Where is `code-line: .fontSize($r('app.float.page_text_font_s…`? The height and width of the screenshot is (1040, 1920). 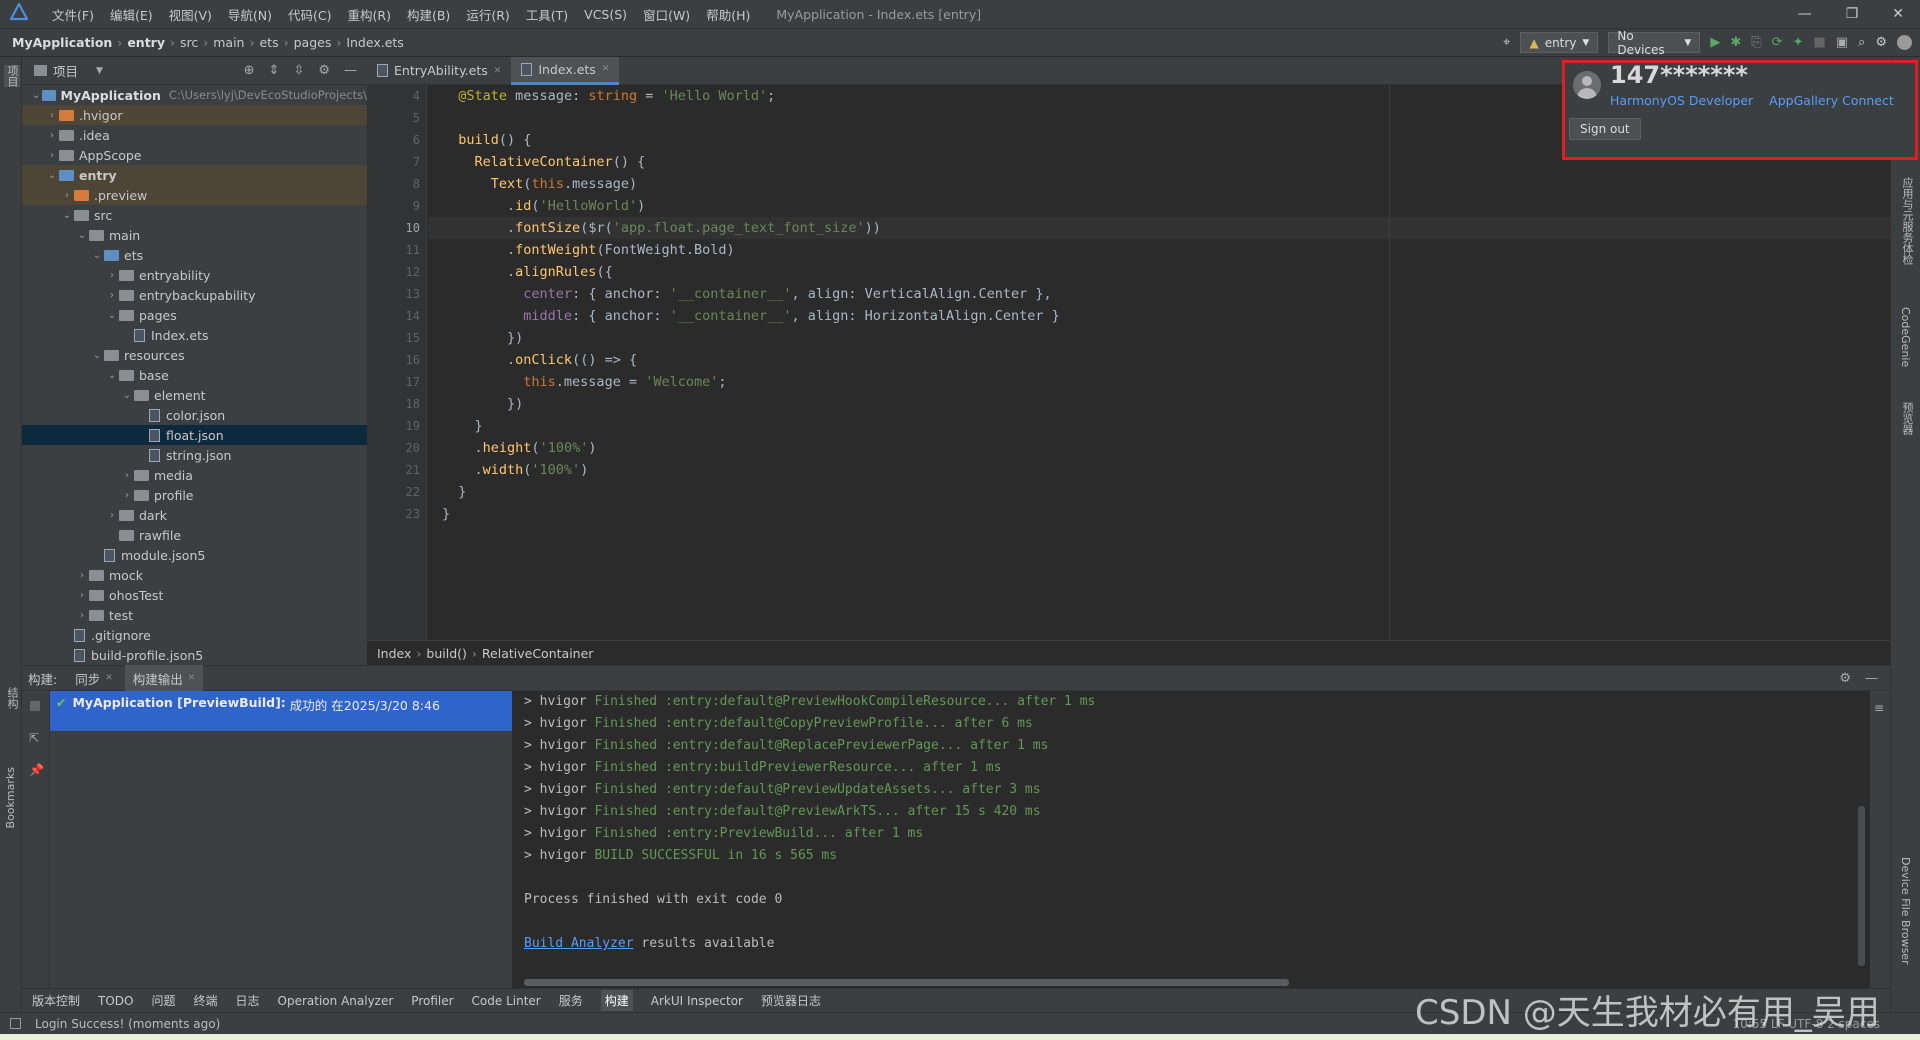 code-line: .fontSize($r('app.float.page_text_font_s… is located at coordinates (1132, 228).